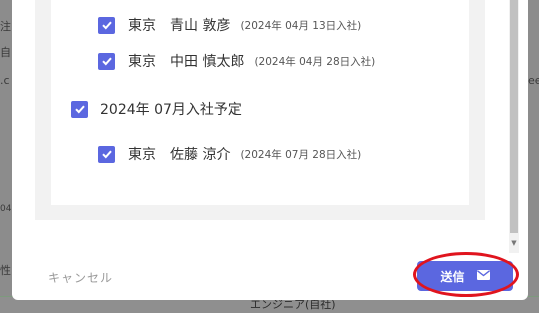 This screenshot has width=539, height=313. What do you see at coordinates (5, 80) in the screenshot?
I see `background-text-fragment: .c` at bounding box center [5, 80].